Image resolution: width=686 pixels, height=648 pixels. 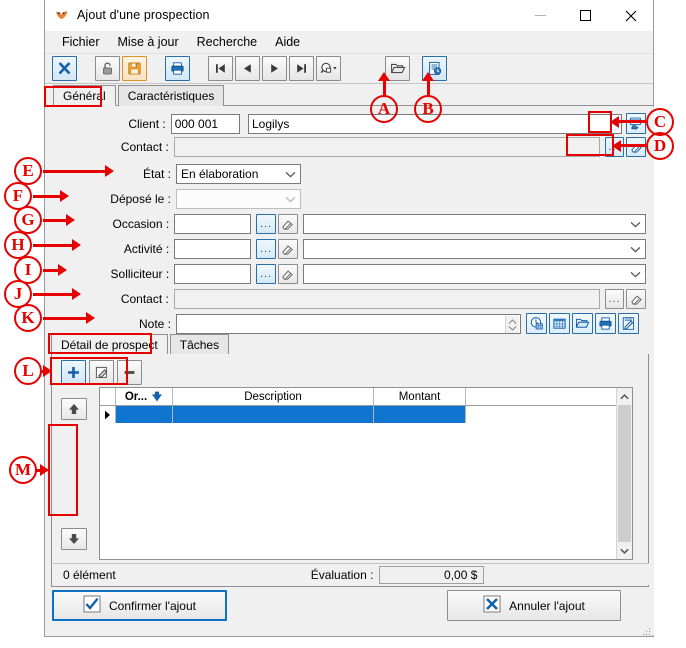 I want to click on activite-desc-select, so click(x=474, y=249).